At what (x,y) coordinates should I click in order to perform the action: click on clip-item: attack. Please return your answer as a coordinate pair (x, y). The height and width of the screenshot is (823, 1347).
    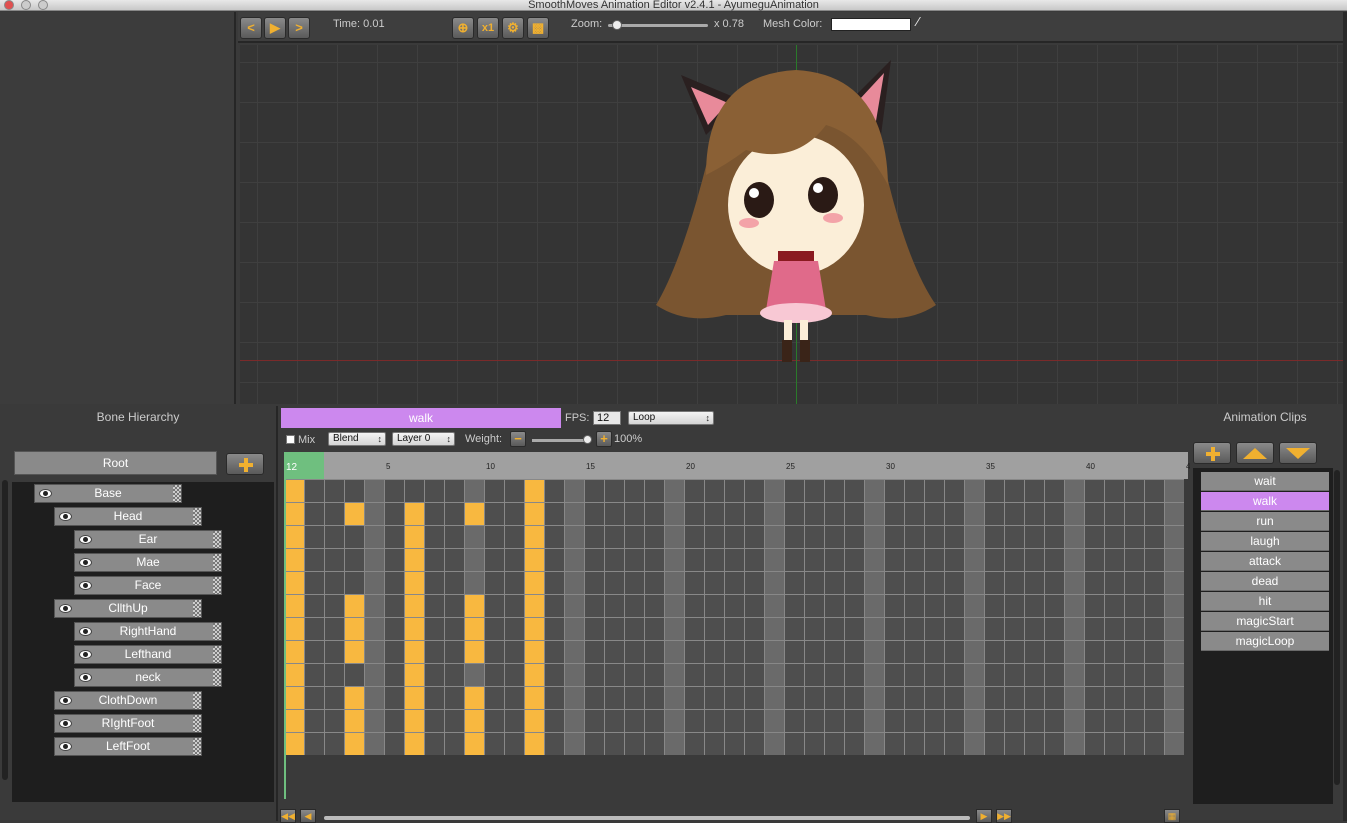
    Looking at the image, I should click on (1265, 561).